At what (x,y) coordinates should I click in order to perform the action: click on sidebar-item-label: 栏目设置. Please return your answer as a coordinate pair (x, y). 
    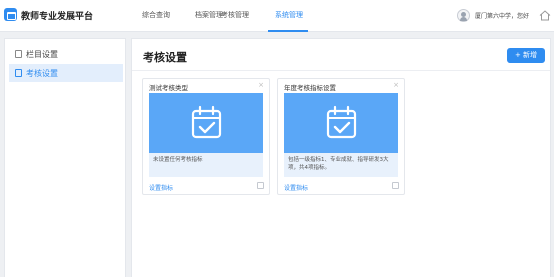
    Looking at the image, I should click on (42, 54).